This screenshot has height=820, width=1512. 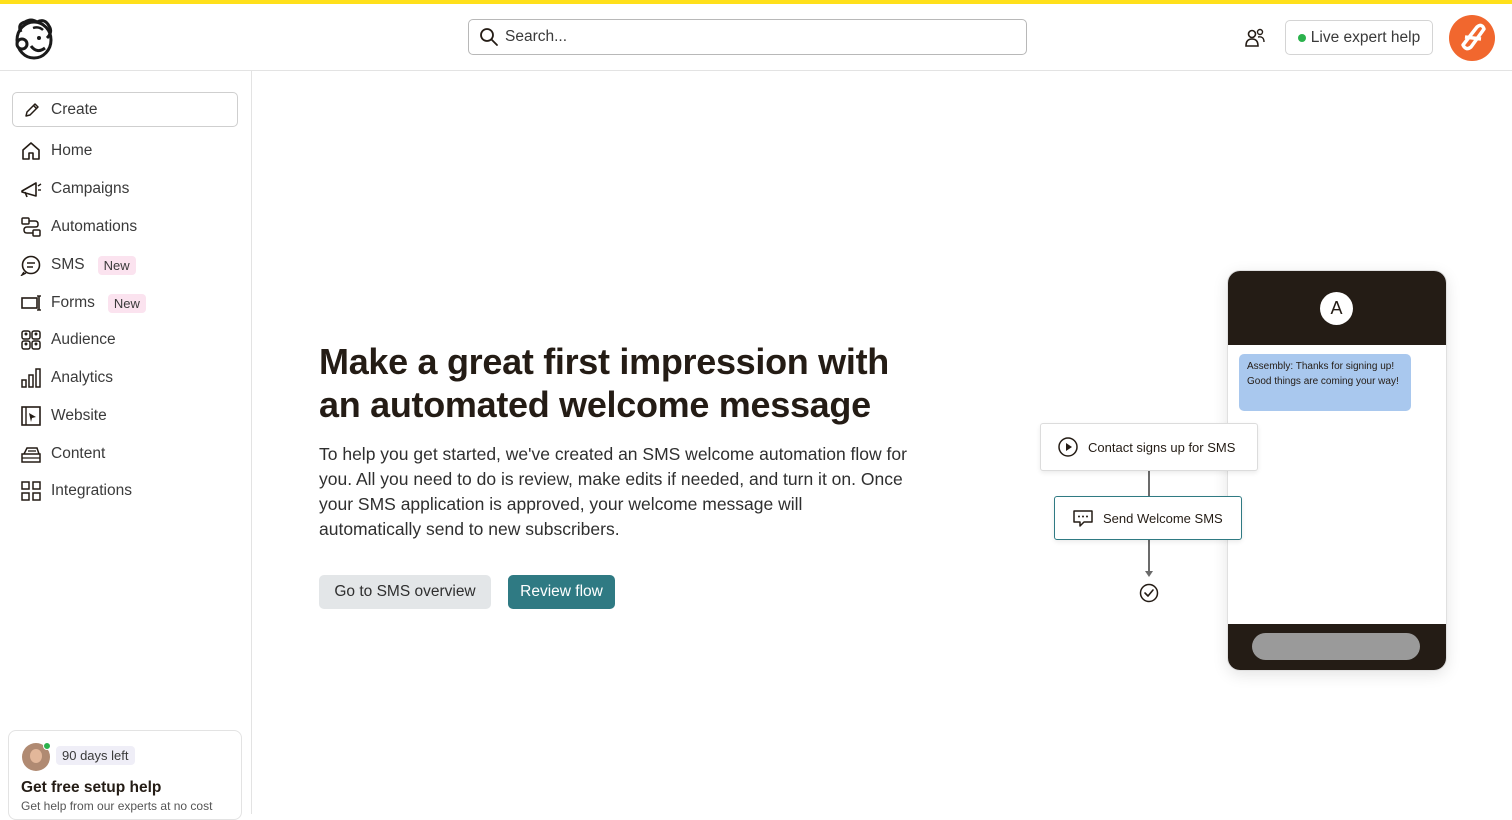 I want to click on integrations-icon, so click(x=31, y=491).